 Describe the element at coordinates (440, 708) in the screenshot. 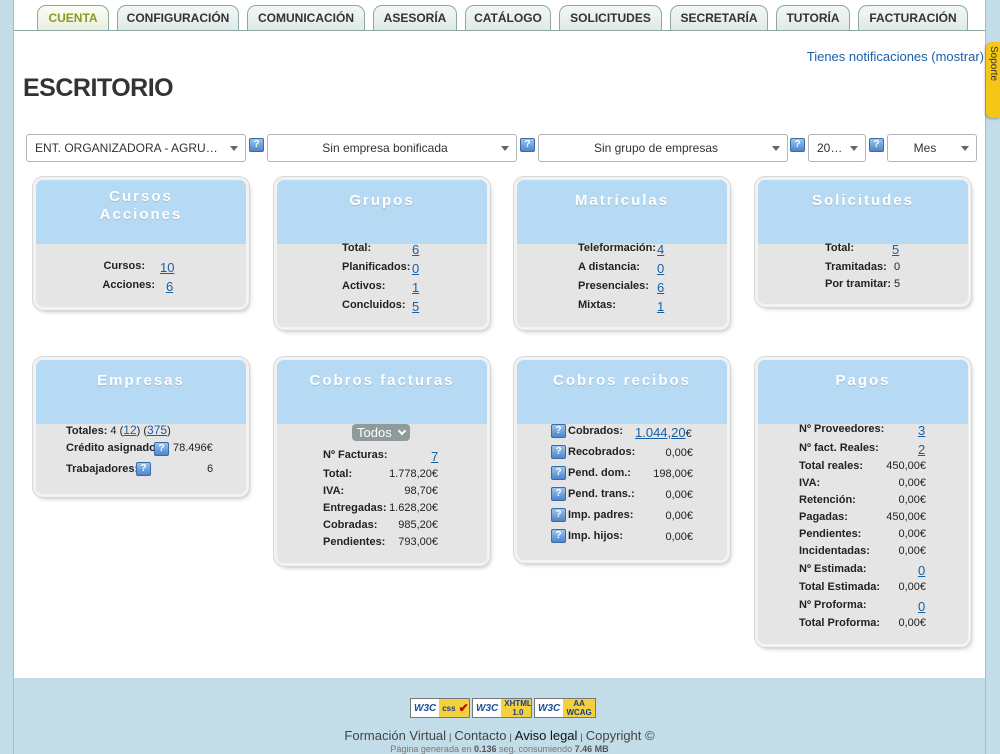

I see `w3c-css-badge: W3C css ✔` at that location.